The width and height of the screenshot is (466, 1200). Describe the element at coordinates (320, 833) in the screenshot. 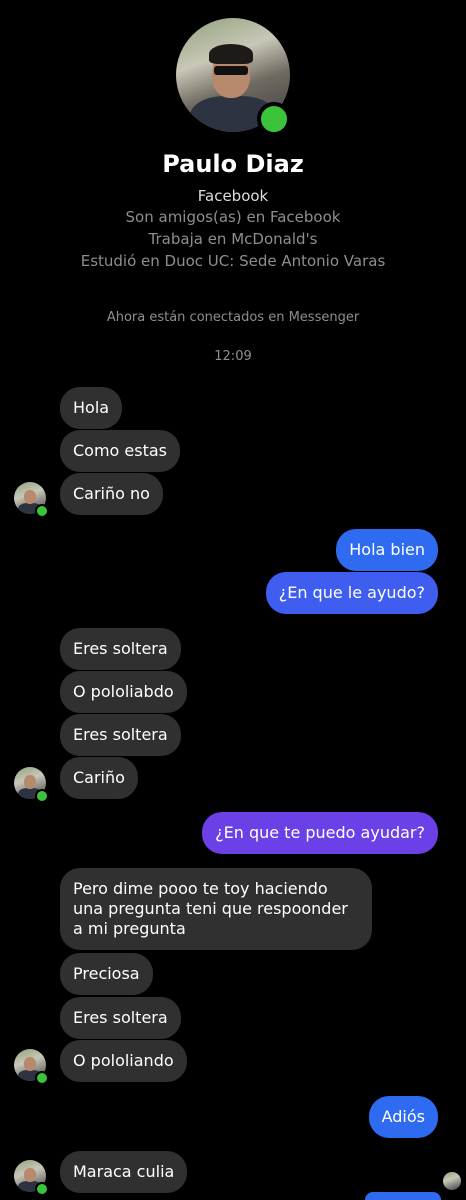

I see `message-bubble: ¿En que te puedo ayudar?` at that location.